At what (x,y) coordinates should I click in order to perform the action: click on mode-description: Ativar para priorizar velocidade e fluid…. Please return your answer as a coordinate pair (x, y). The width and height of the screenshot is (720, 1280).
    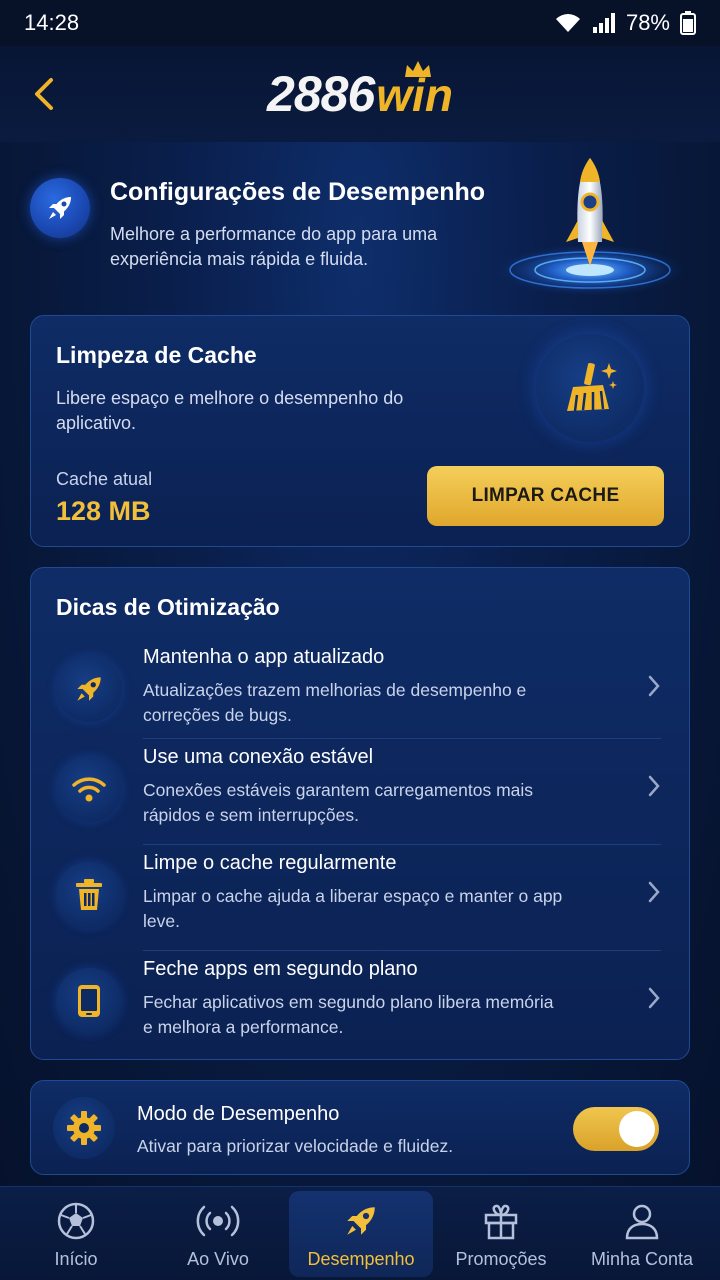
    Looking at the image, I should click on (295, 1146).